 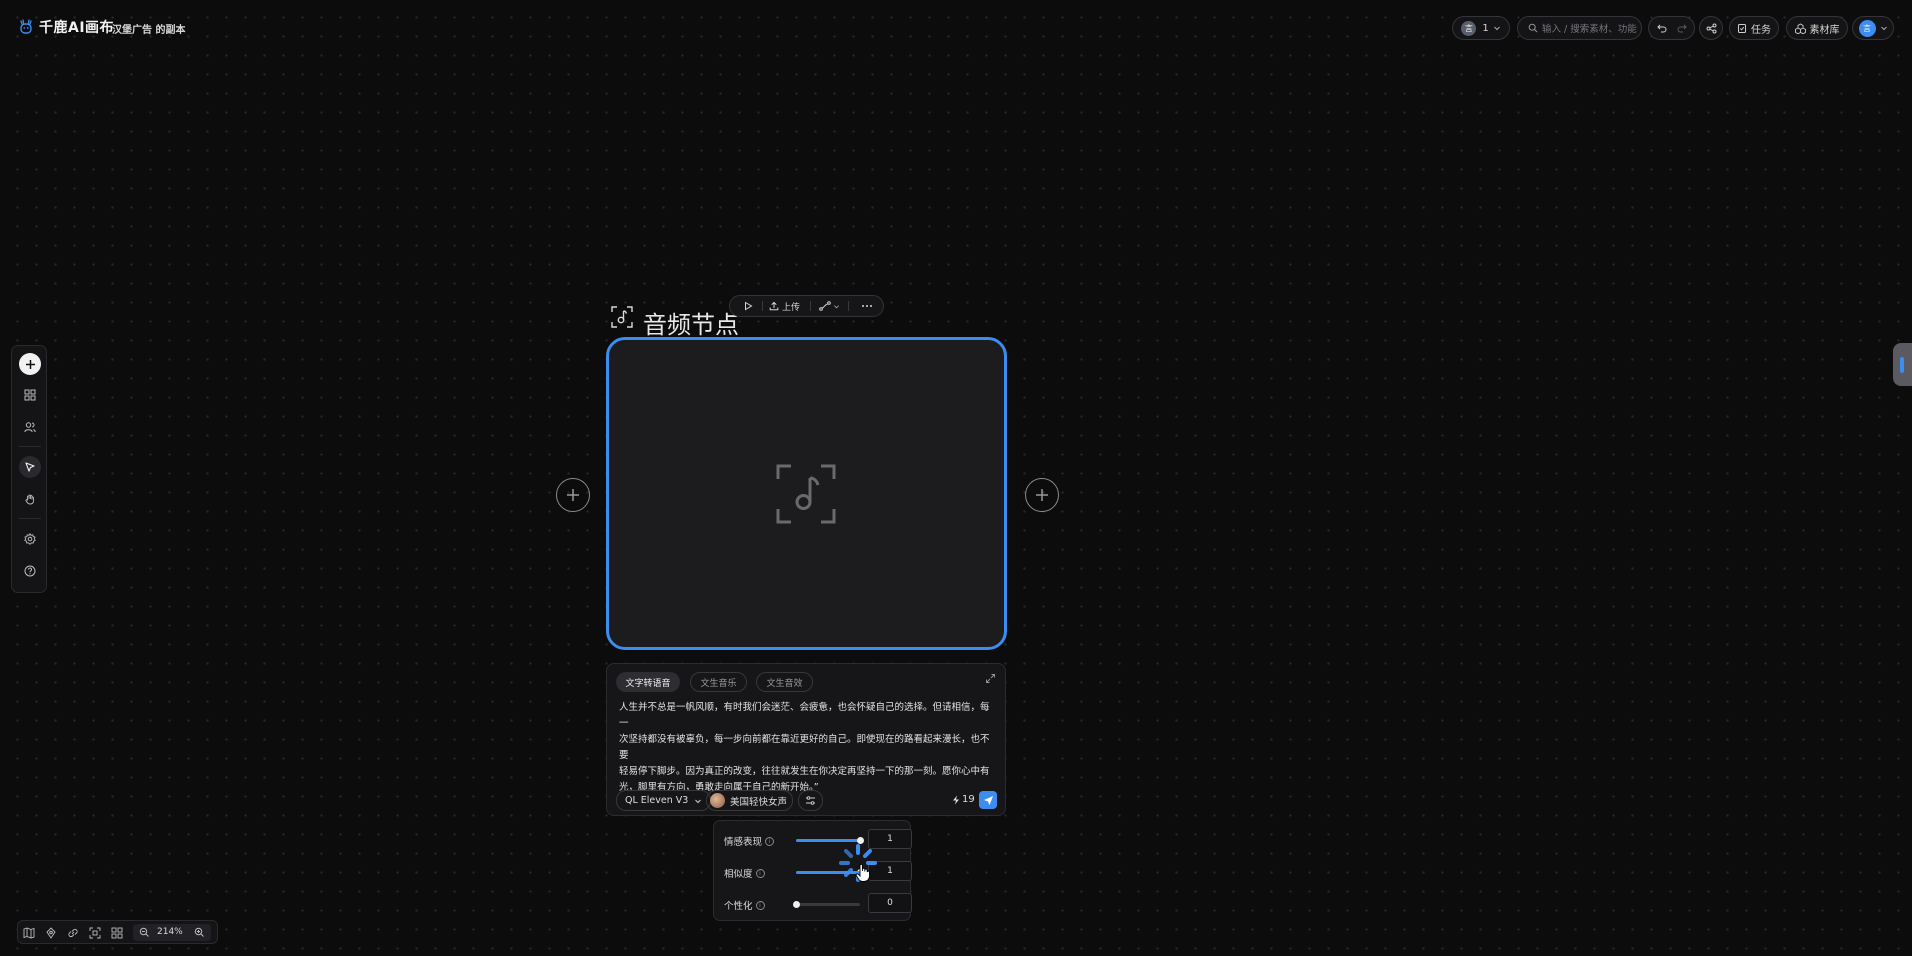 I want to click on snap-icon, so click(x=51, y=933).